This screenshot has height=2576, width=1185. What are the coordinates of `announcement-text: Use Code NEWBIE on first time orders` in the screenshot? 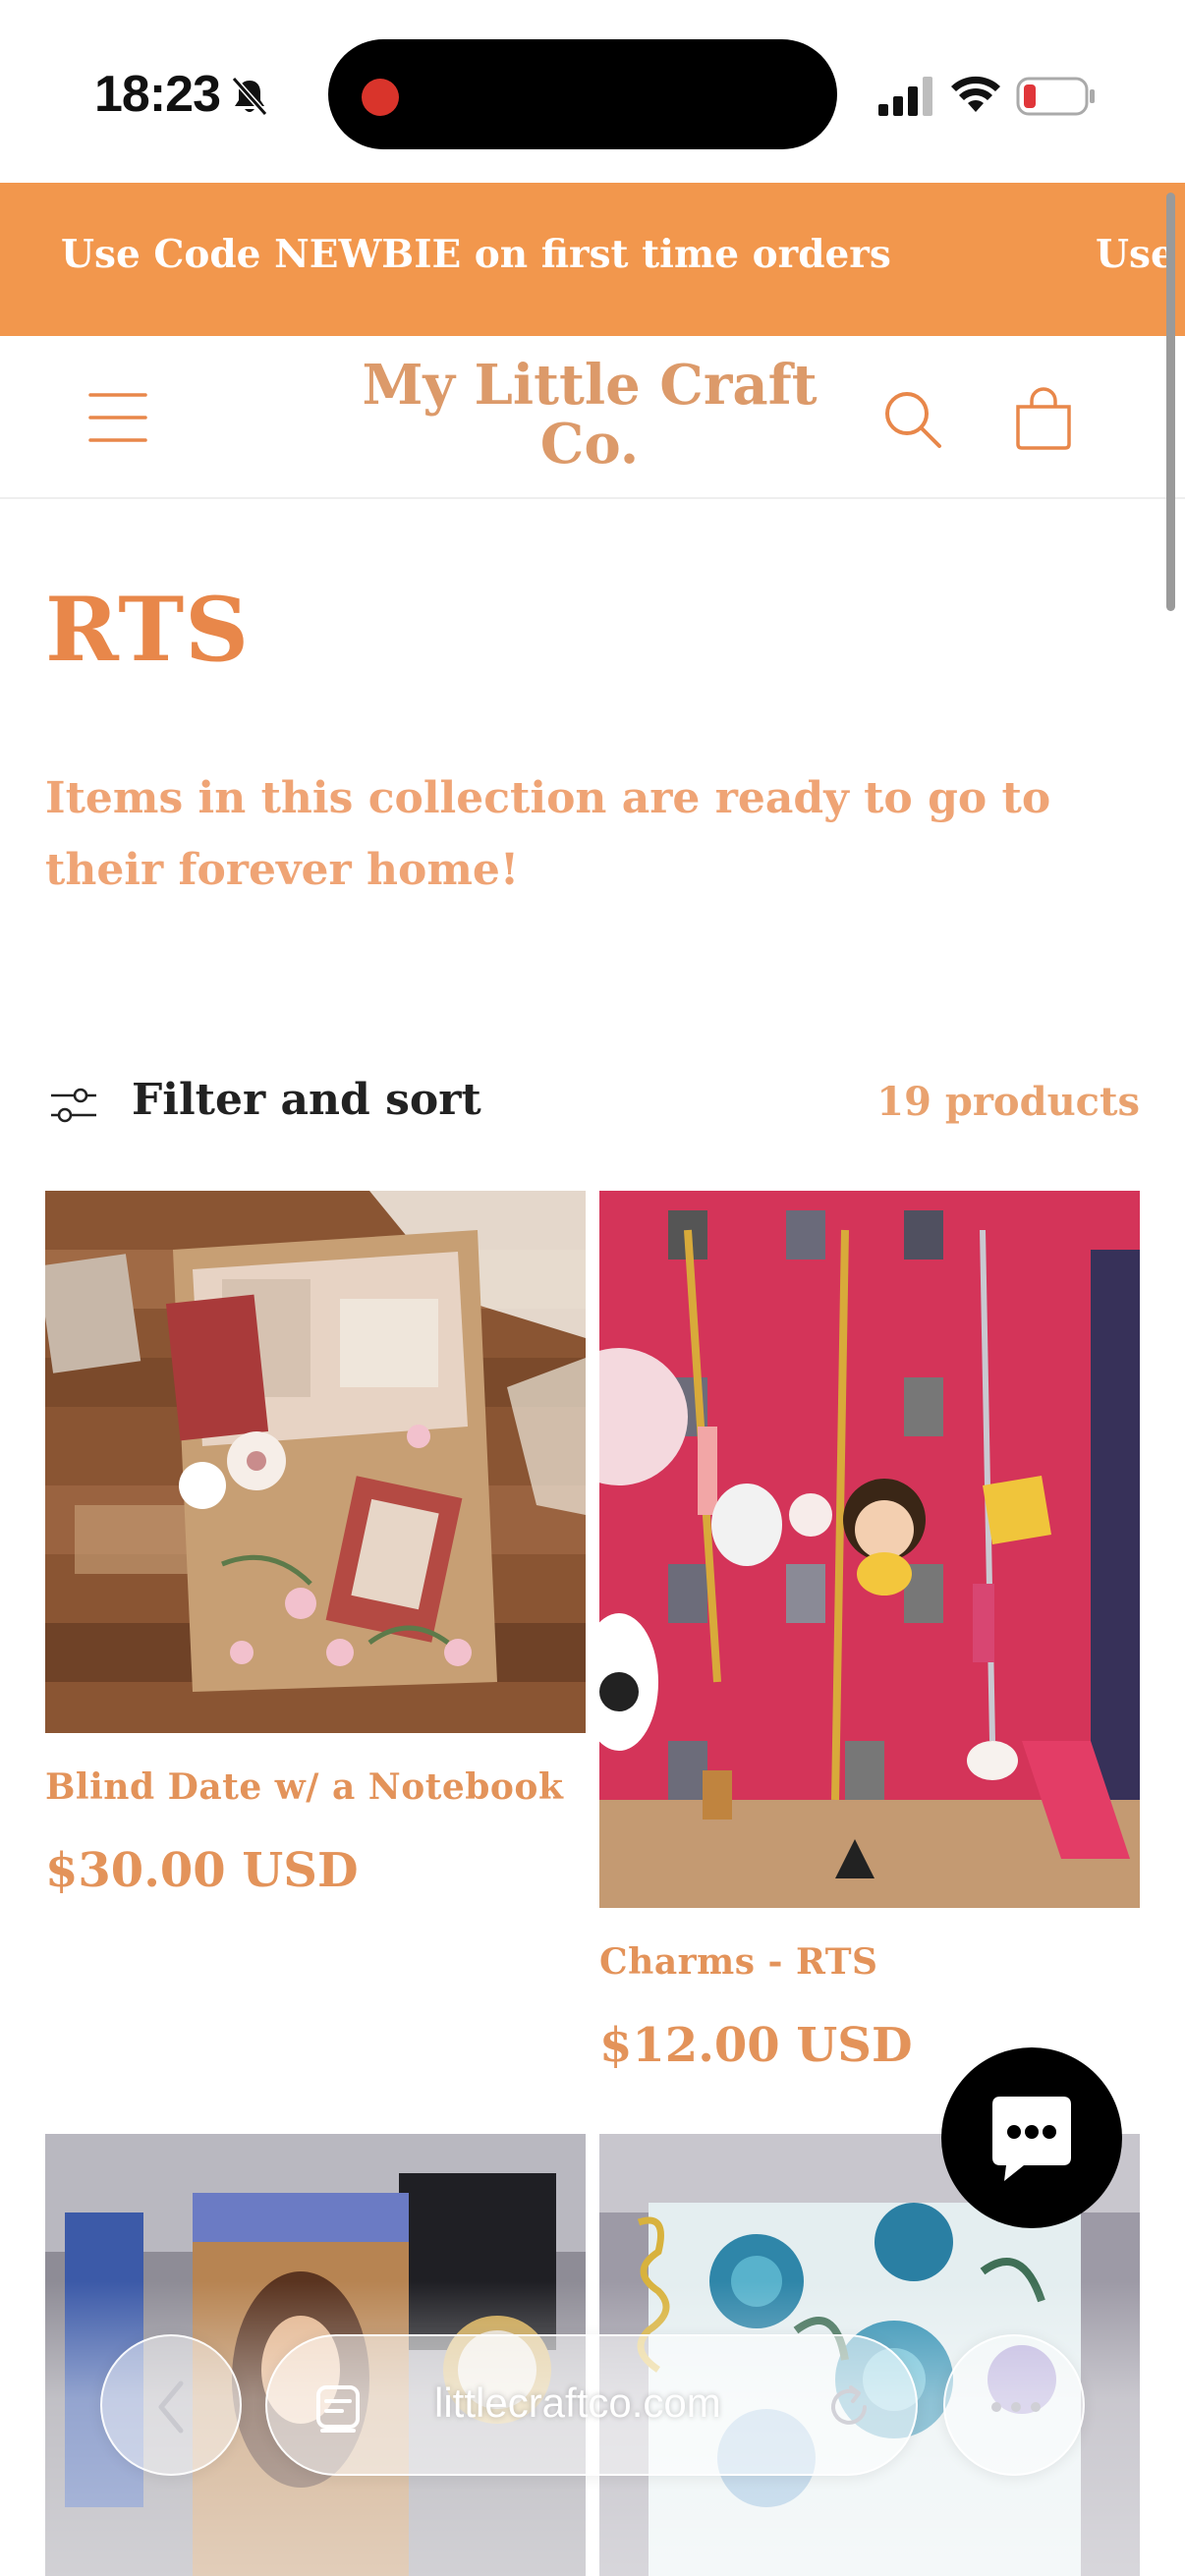 It's located at (476, 254).